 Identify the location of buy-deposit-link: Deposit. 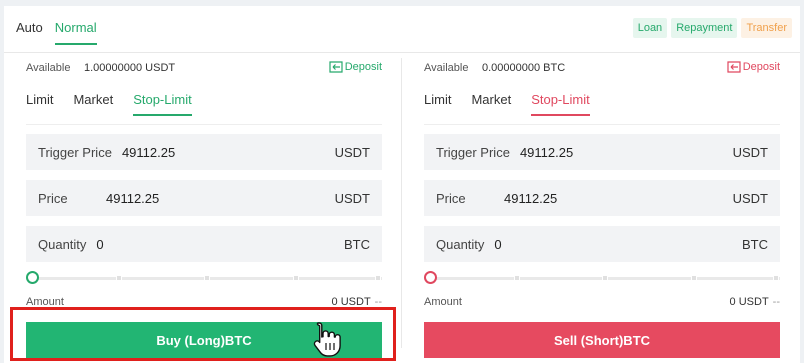
(355, 67).